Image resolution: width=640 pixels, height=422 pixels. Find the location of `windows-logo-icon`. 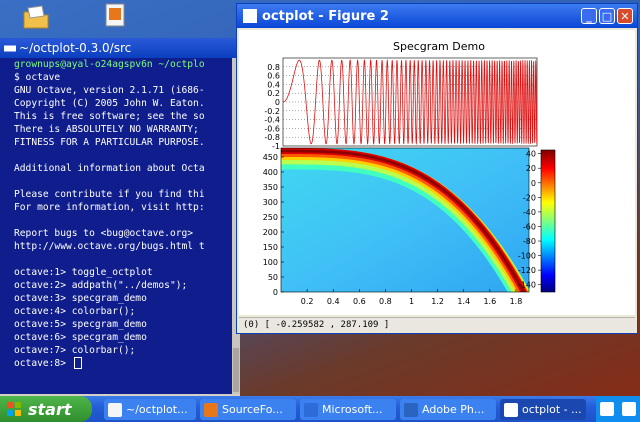

windows-logo-icon is located at coordinates (14, 409).